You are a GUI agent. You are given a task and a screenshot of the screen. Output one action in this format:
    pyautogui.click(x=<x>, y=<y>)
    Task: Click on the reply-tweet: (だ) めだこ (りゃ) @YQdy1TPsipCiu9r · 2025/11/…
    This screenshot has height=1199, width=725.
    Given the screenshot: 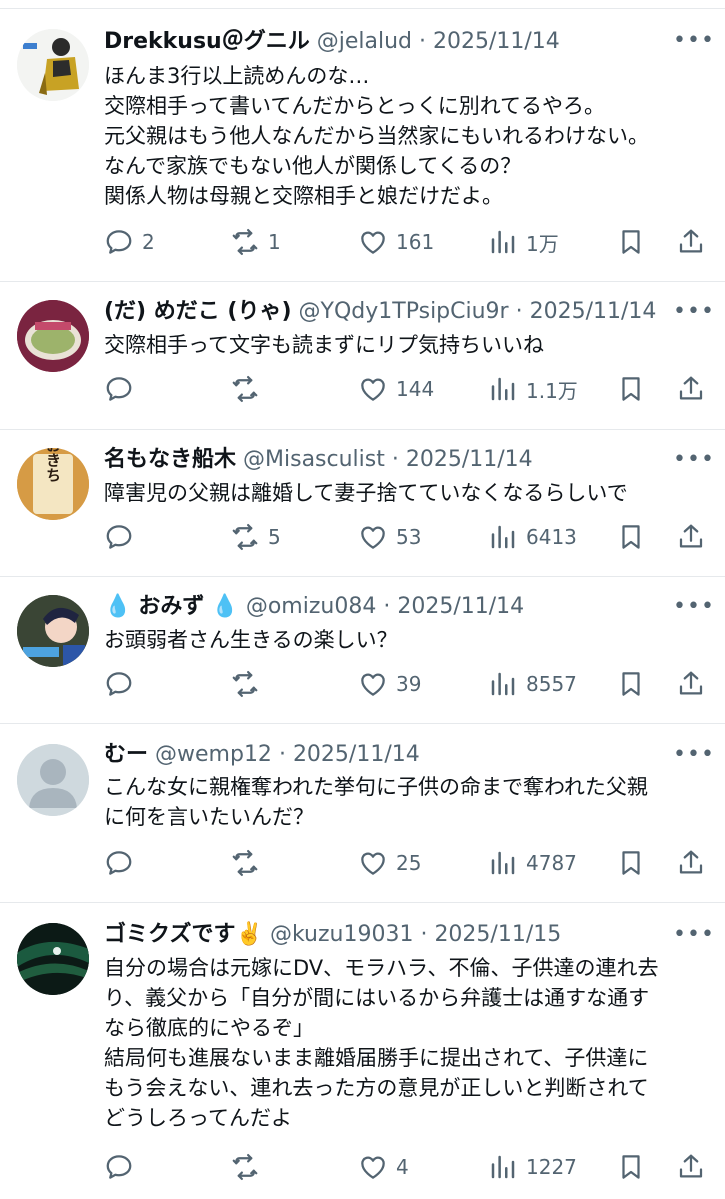 What is the action you would take?
    pyautogui.click(x=362, y=356)
    